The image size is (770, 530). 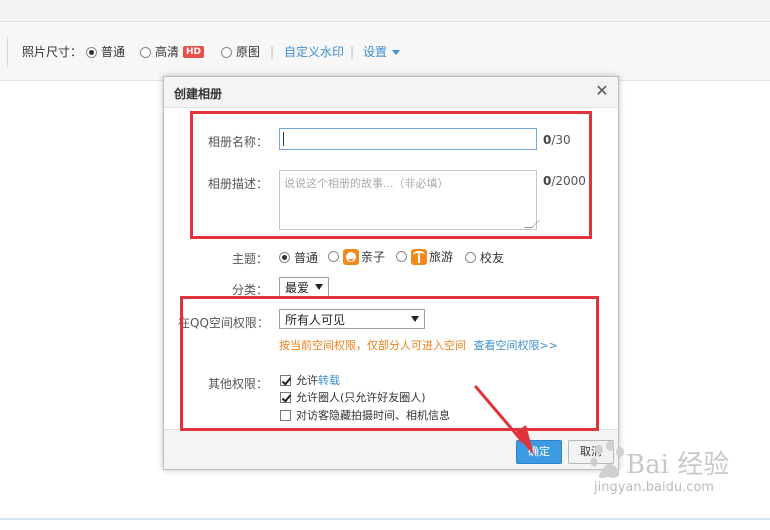 What do you see at coordinates (419, 256) in the screenshot?
I see `palm-tree-icon` at bounding box center [419, 256].